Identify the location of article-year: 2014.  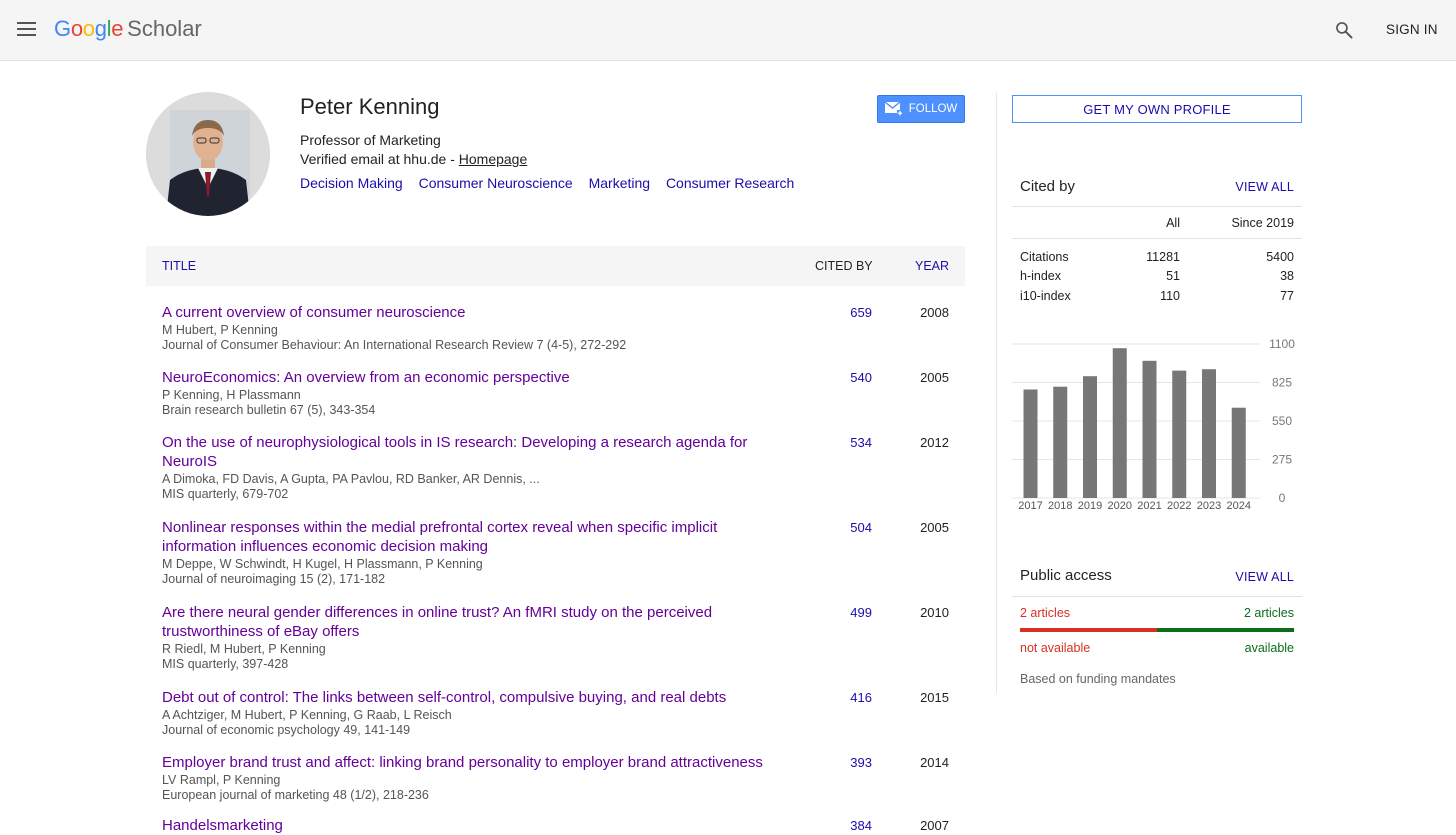
(934, 762).